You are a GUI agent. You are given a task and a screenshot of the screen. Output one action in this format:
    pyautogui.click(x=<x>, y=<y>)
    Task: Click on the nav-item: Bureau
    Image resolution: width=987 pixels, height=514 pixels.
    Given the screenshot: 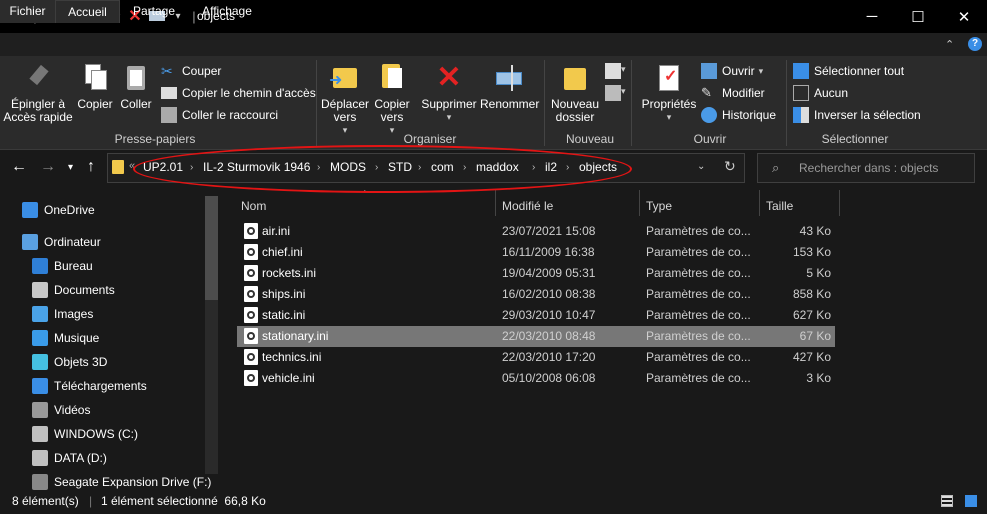 What is the action you would take?
    pyautogui.click(x=62, y=266)
    